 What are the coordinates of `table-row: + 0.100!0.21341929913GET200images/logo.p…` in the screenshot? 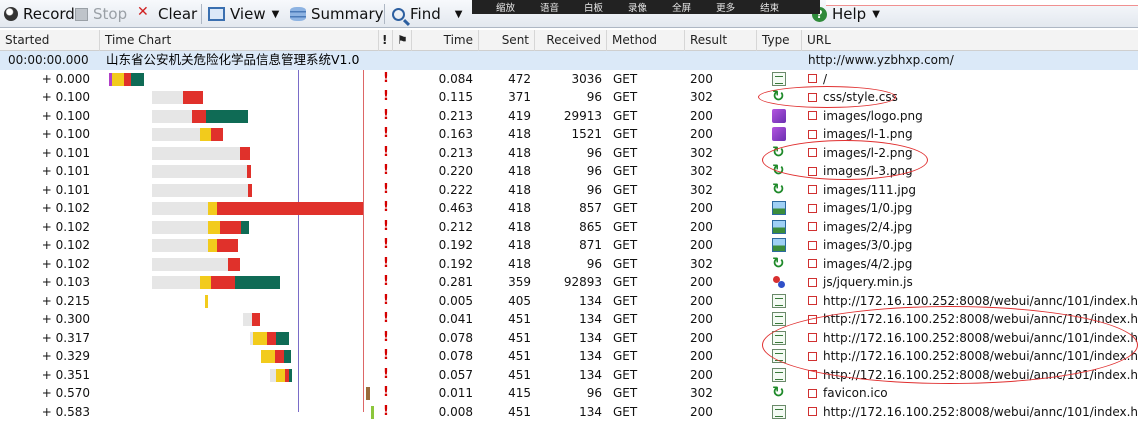 It's located at (569, 116).